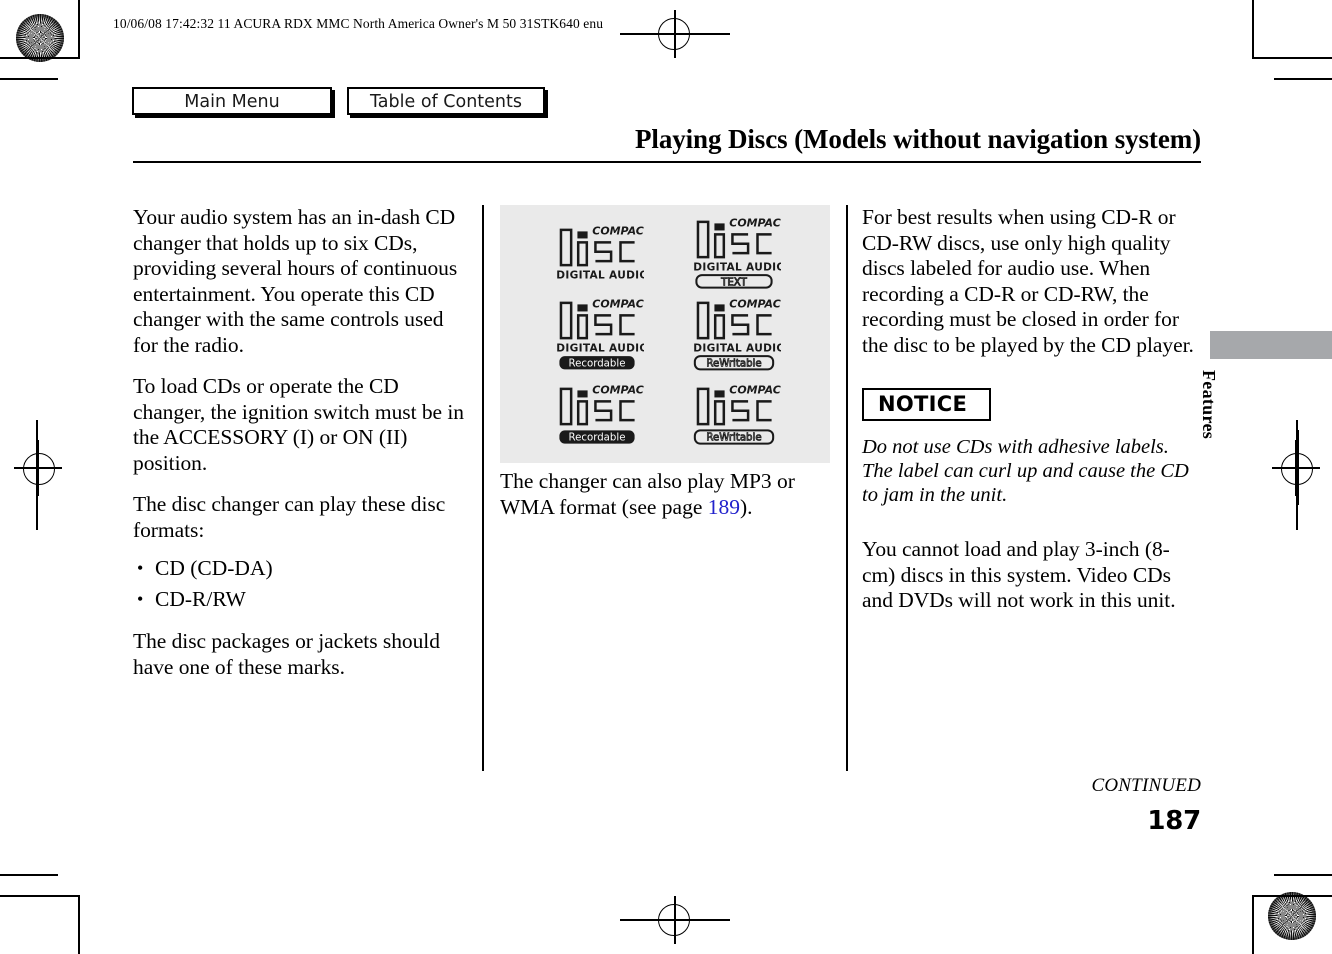  What do you see at coordinates (79, 925) in the screenshot?
I see `crop-mark-bottom-left-v` at bounding box center [79, 925].